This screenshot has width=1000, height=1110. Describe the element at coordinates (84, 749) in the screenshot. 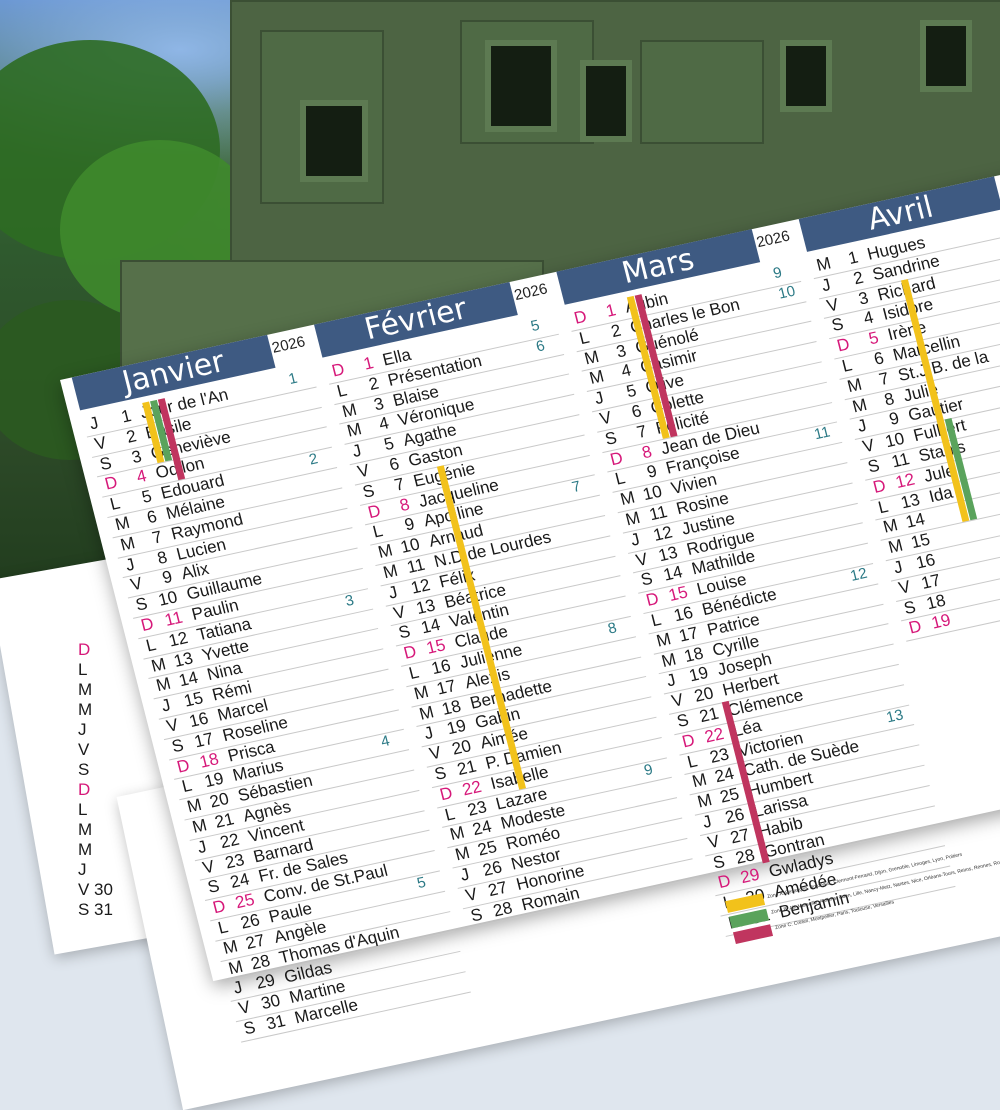

I see `back-sheet-day: V` at that location.